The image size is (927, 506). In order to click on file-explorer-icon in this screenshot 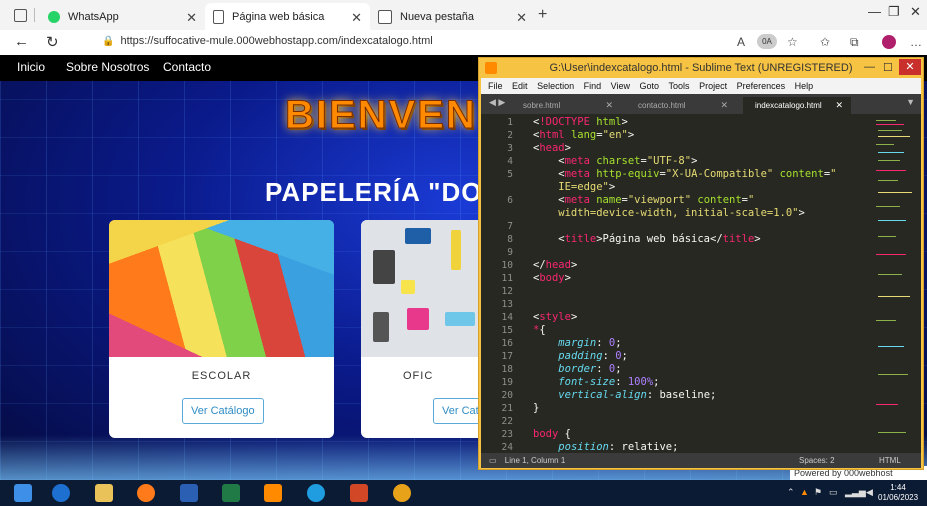, I will do `click(104, 493)`.